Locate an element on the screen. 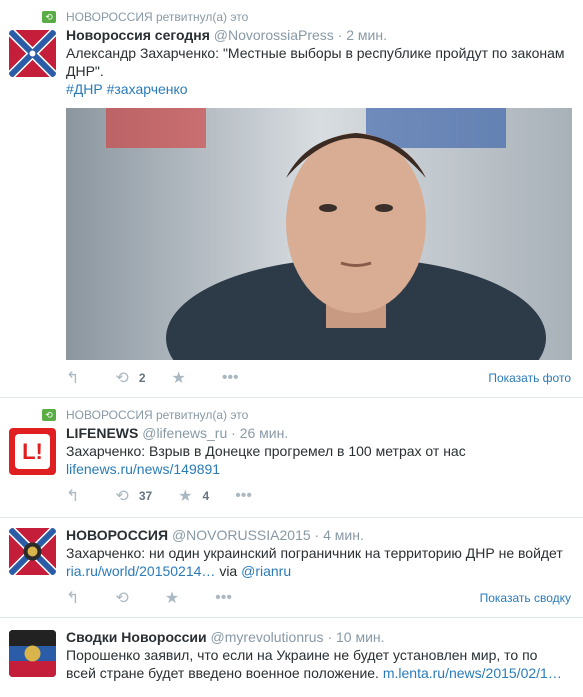 Image resolution: width=583 pixels, height=697 pixels. tweet-actions: ↰ ⟲ 37 ★ 4 ••• is located at coordinates (318, 496).